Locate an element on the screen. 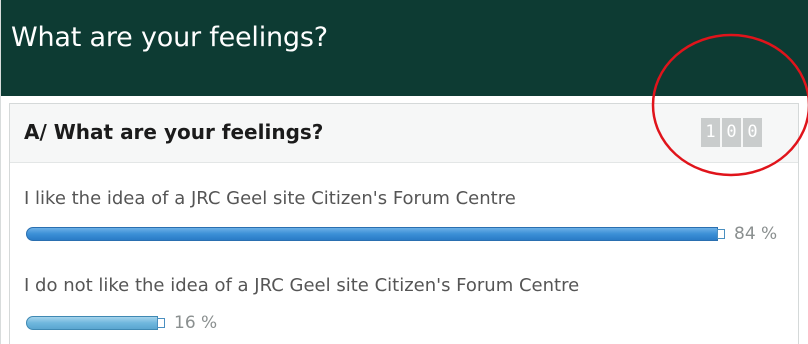 The width and height of the screenshot is (808, 344). option-bar-dislike is located at coordinates (92, 323).